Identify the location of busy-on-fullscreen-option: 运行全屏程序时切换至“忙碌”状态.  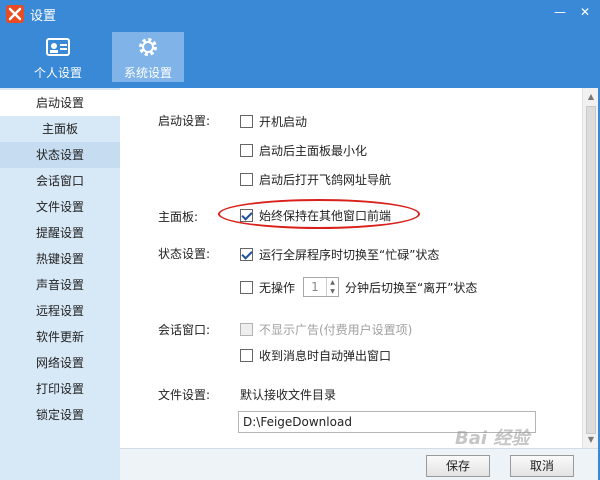
(339, 254).